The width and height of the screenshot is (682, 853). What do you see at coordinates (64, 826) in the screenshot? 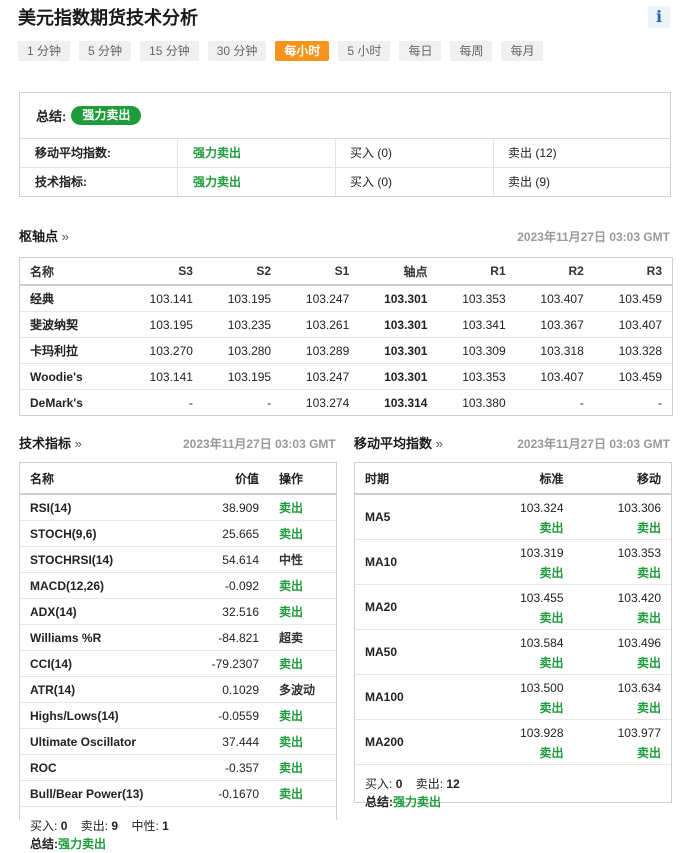
I see `buy-count: 0` at bounding box center [64, 826].